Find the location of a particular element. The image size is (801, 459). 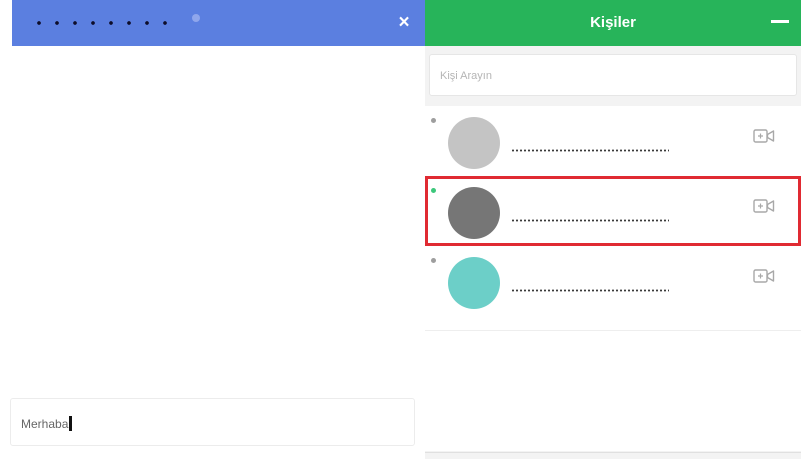

contact-search-box is located at coordinates (613, 75).